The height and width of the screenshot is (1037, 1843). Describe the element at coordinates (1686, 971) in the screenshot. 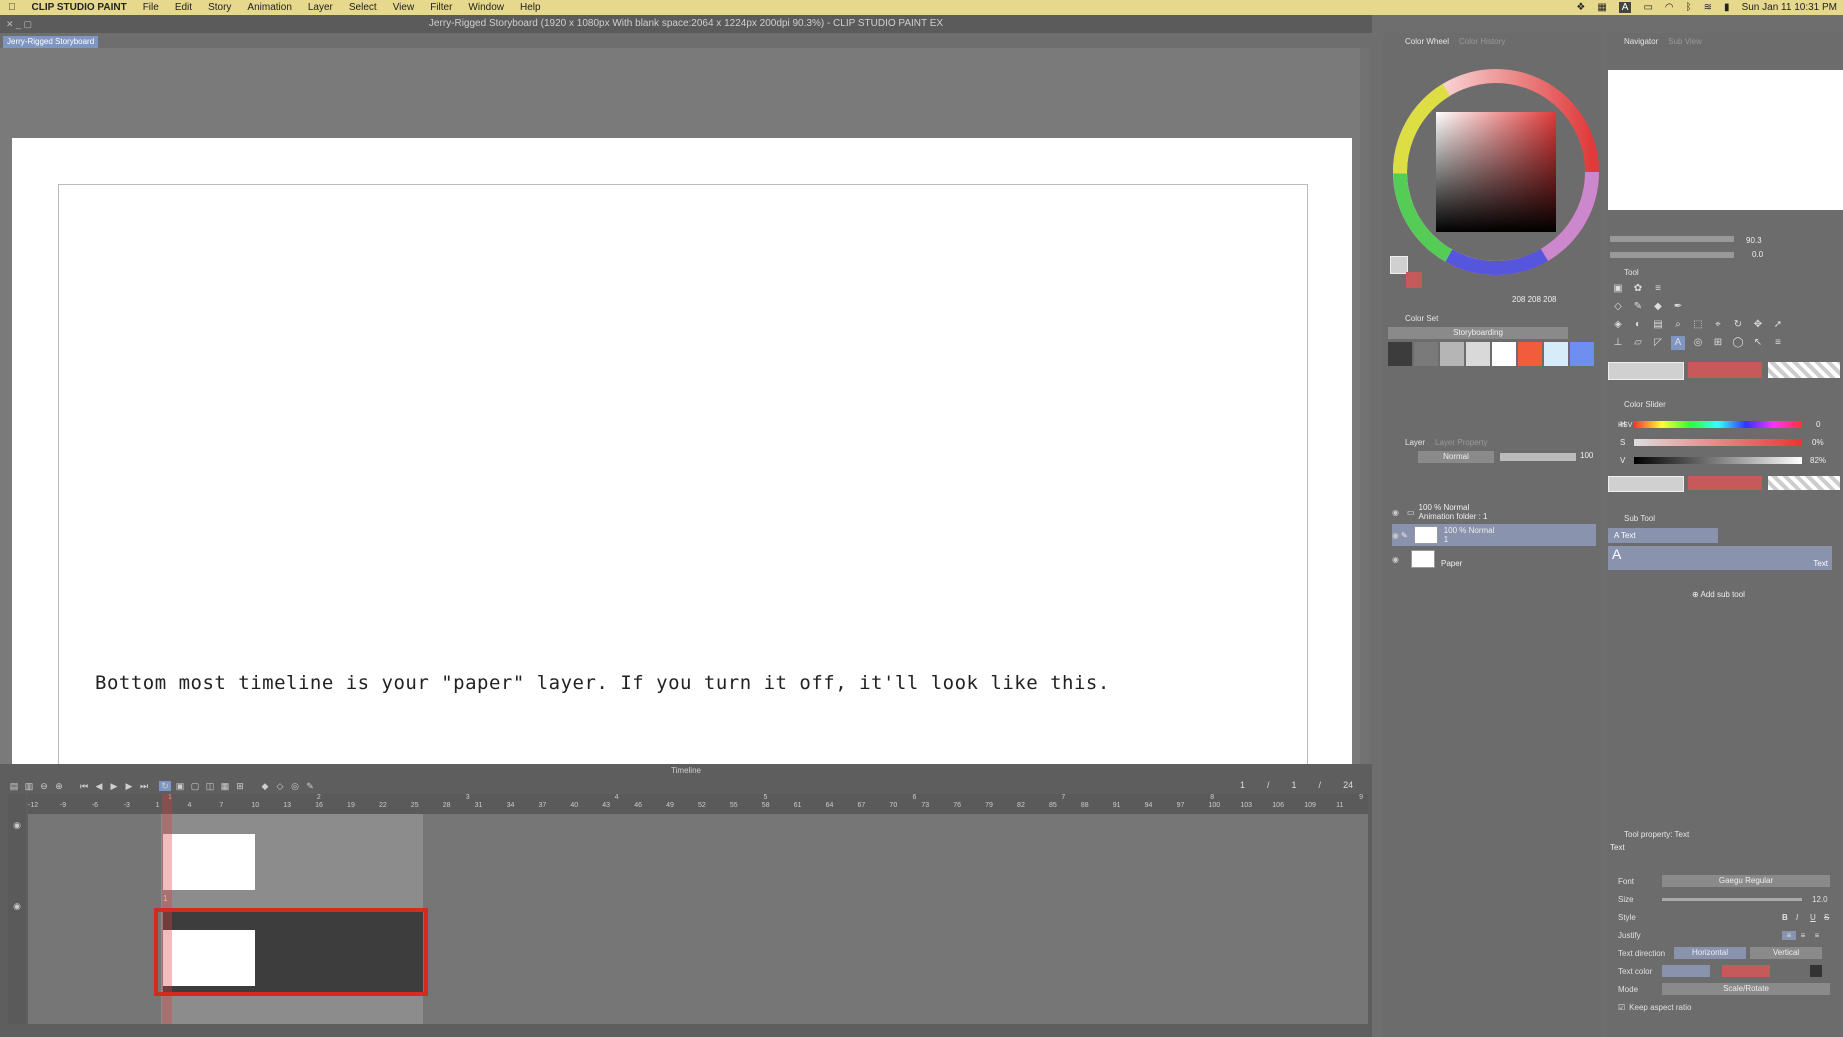

I see `text-color-main-option` at that location.